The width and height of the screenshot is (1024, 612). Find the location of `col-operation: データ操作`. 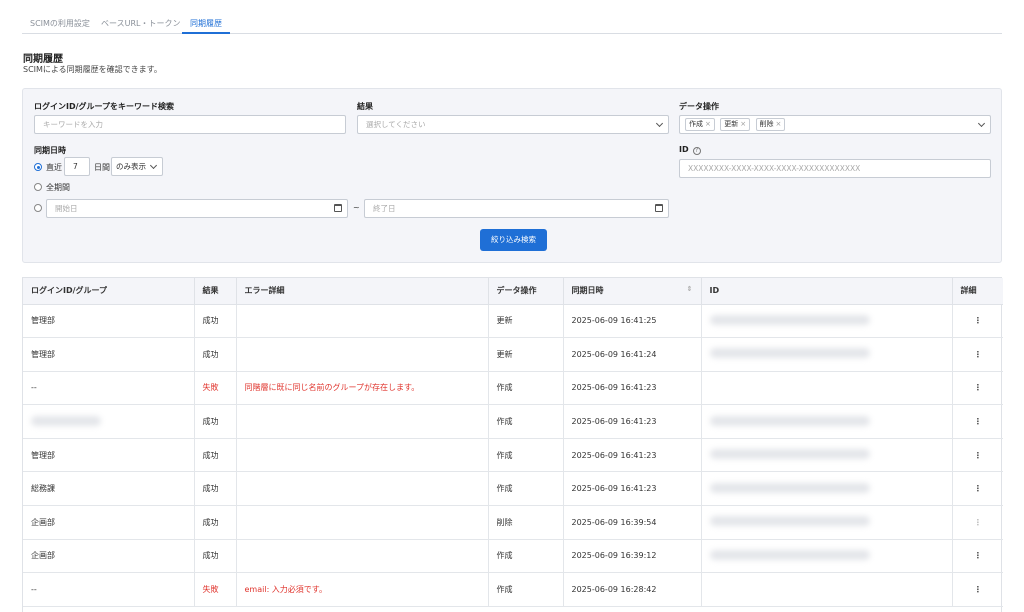

col-operation: データ操作 is located at coordinates (526, 291).